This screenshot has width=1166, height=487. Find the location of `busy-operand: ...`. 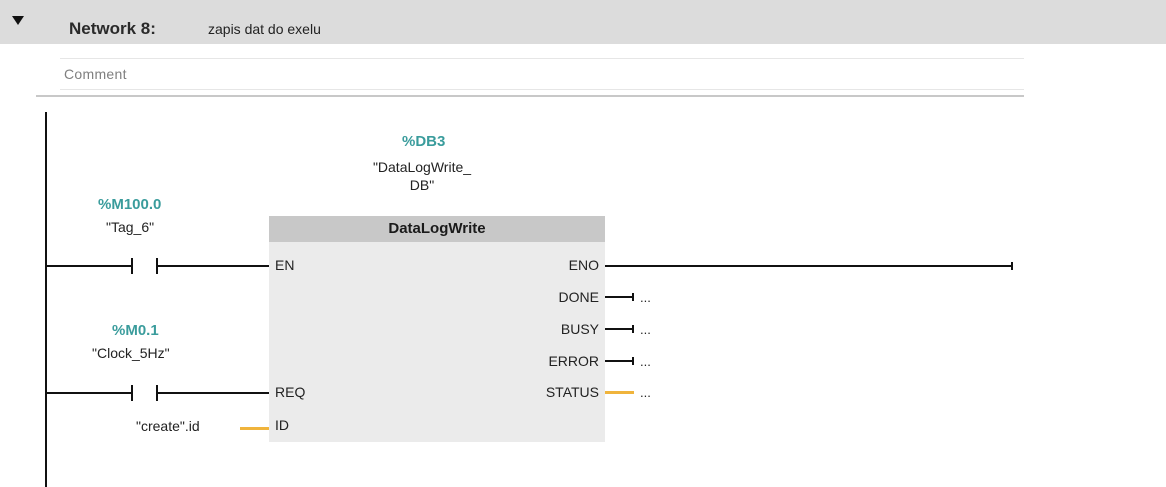

busy-operand: ... is located at coordinates (645, 329).